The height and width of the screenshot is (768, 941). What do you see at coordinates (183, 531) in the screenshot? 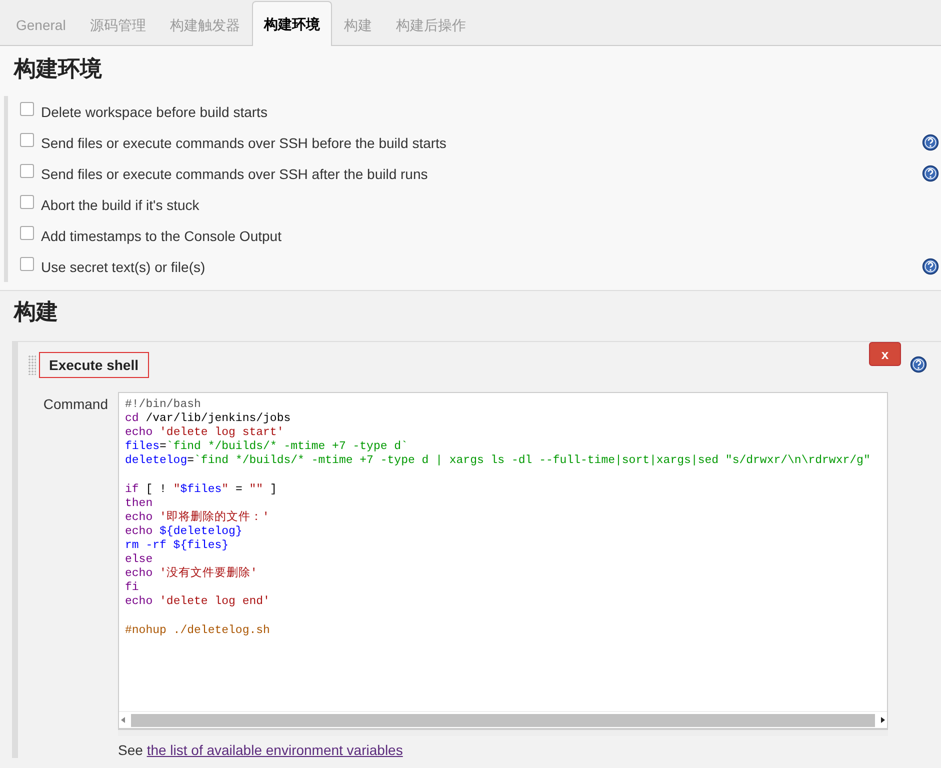
I see `code-line: echo ${deletelog}` at bounding box center [183, 531].